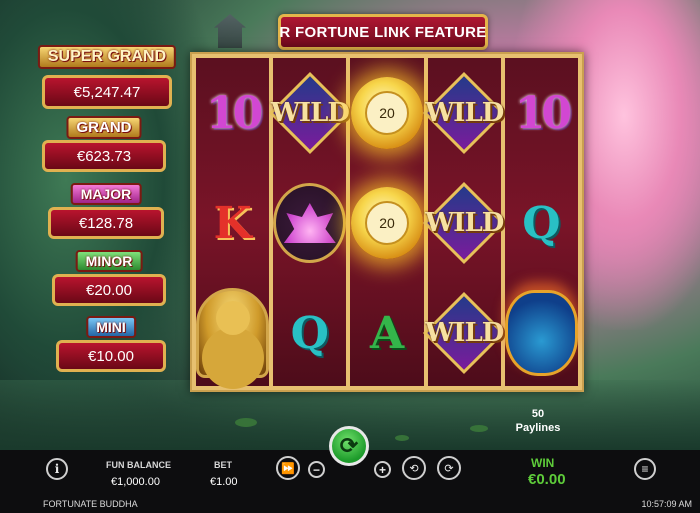 Image resolution: width=700 pixels, height=513 pixels. Describe the element at coordinates (104, 156) in the screenshot. I see `jackpot-grand-value: €623.73` at that location.